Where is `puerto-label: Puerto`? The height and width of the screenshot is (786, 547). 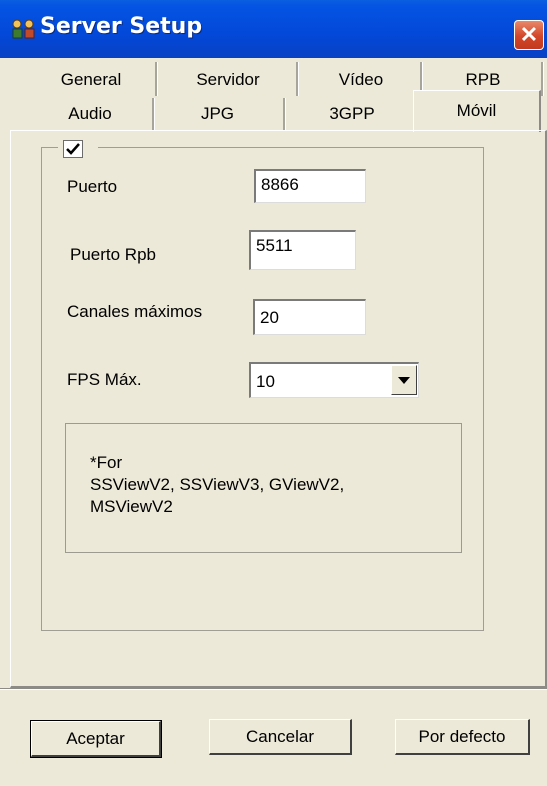
puerto-label: Puerto is located at coordinates (92, 186).